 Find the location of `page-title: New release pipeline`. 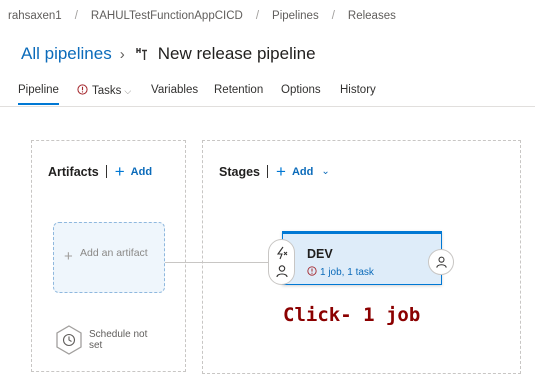

page-title: New release pipeline is located at coordinates (236, 53).